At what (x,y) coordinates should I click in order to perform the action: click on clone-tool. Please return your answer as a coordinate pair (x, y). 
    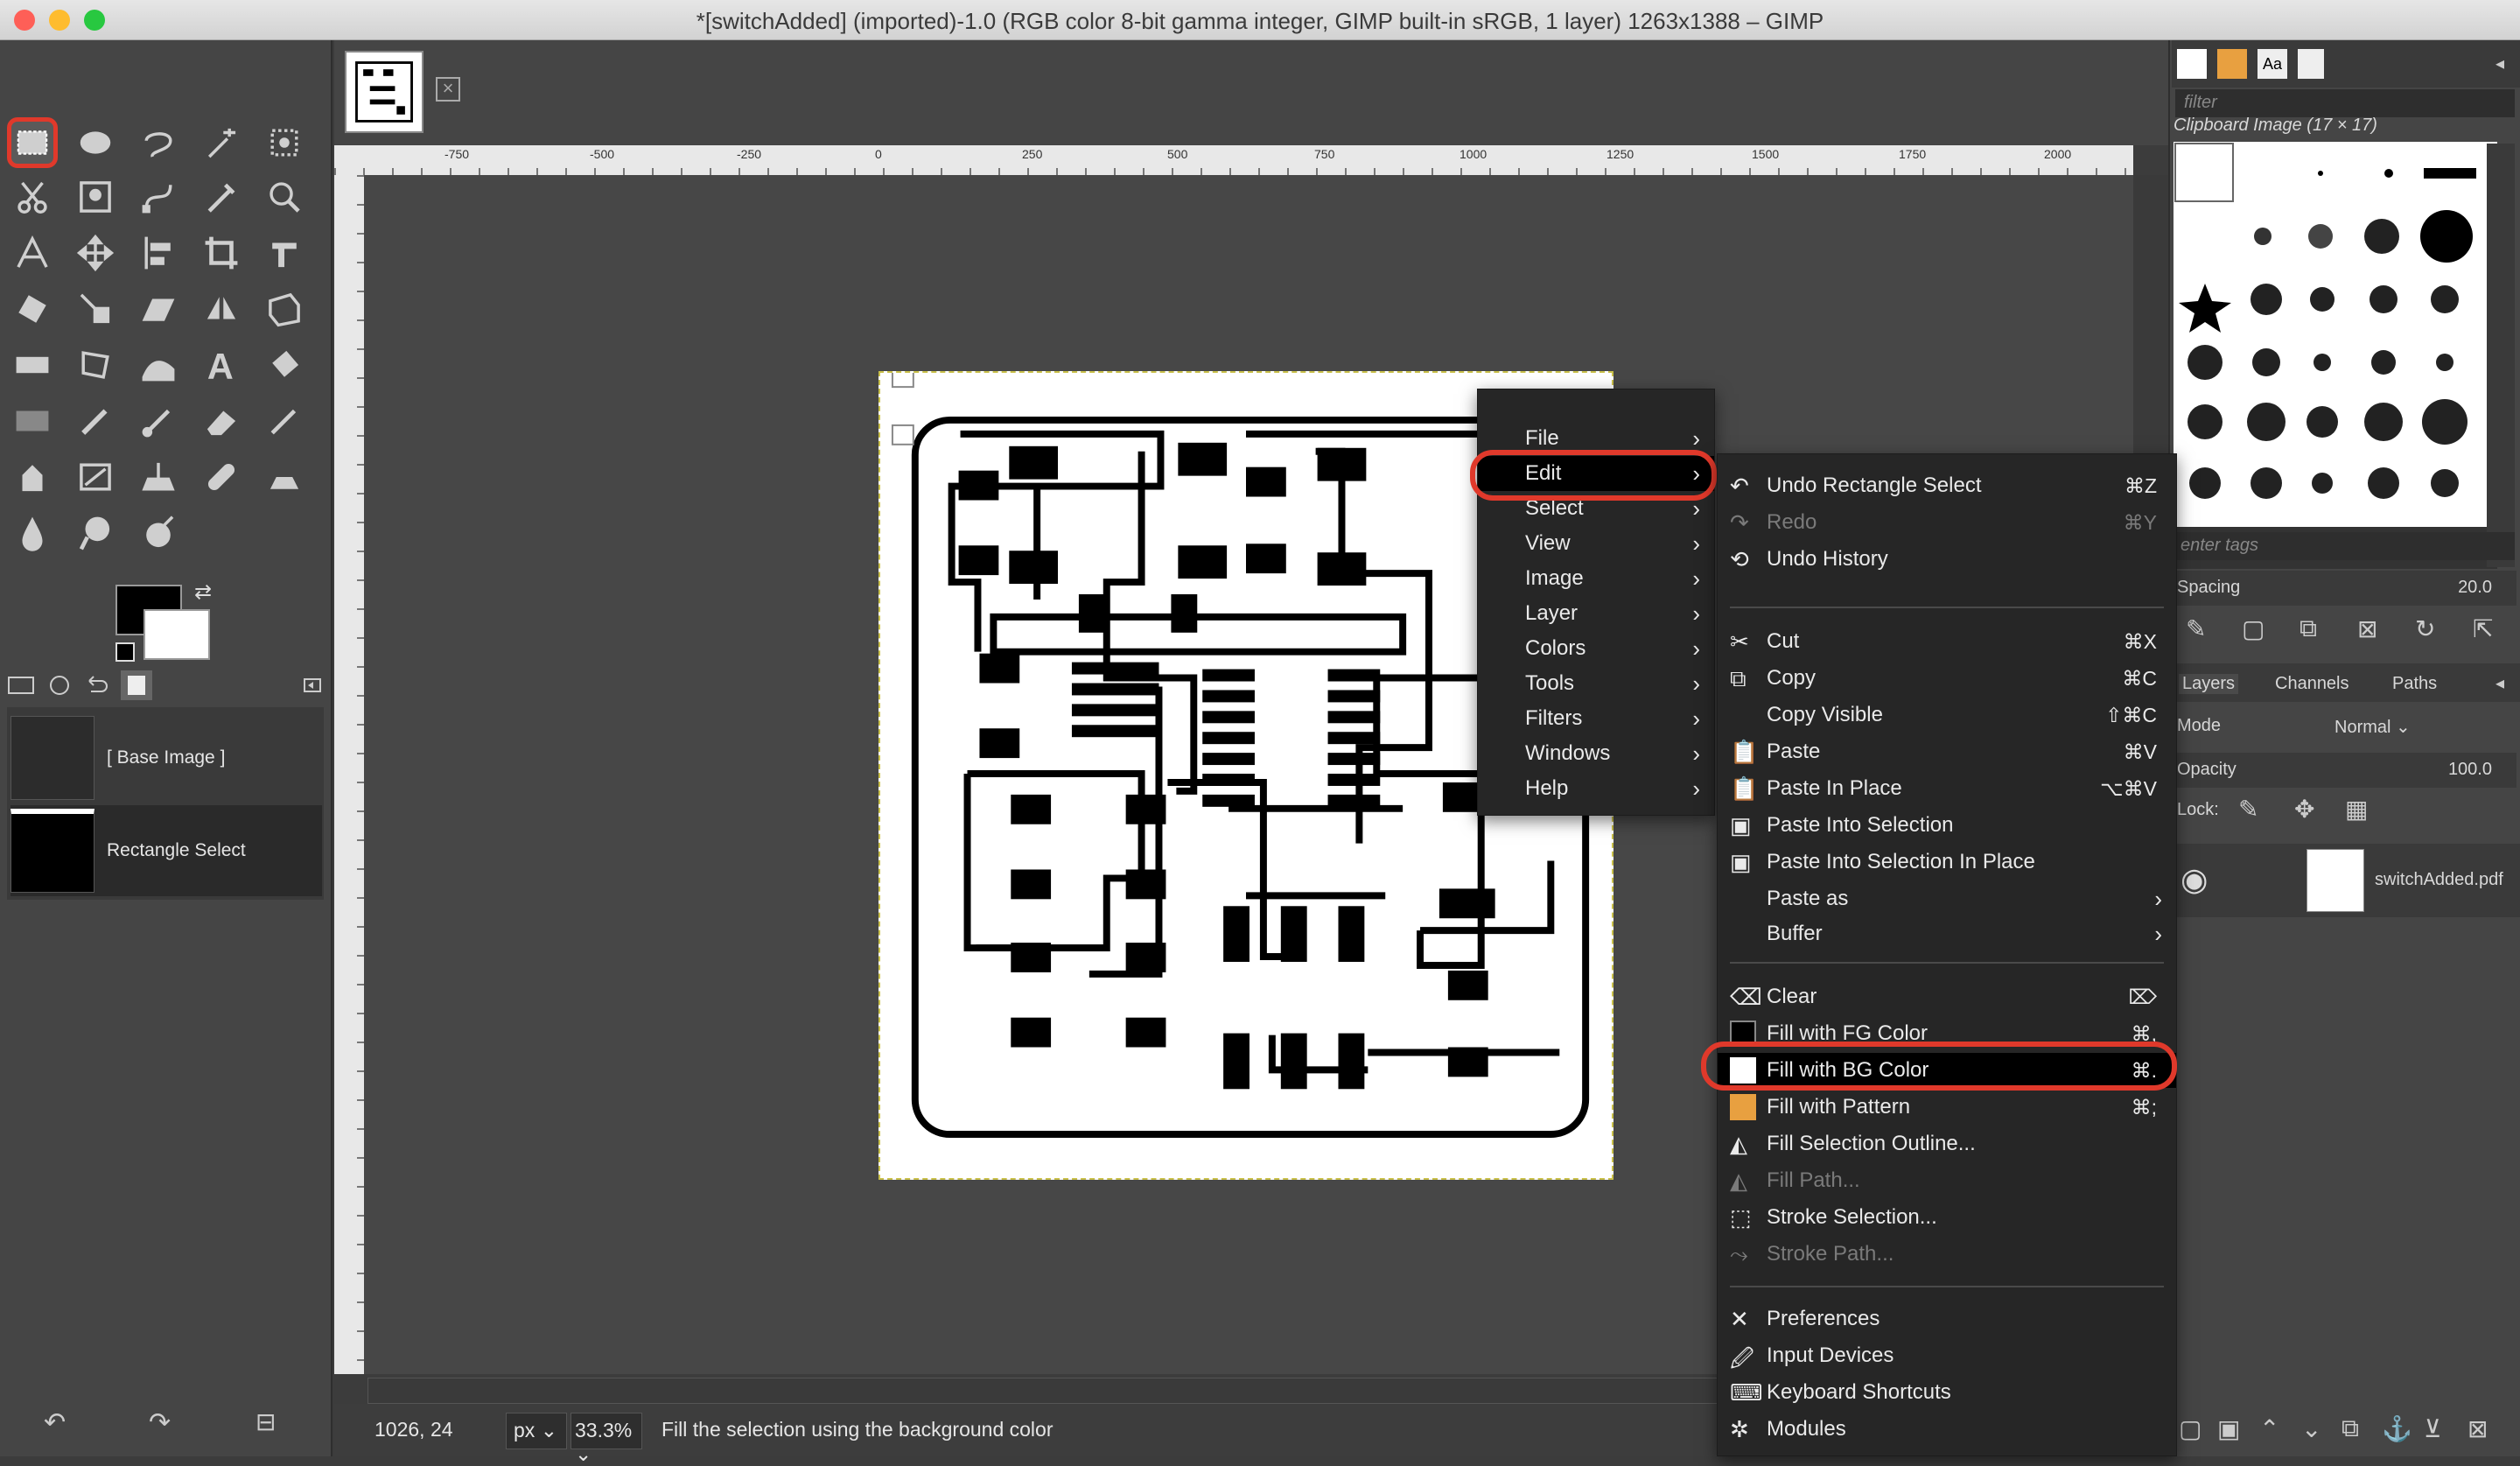
    Looking at the image, I should click on (158, 477).